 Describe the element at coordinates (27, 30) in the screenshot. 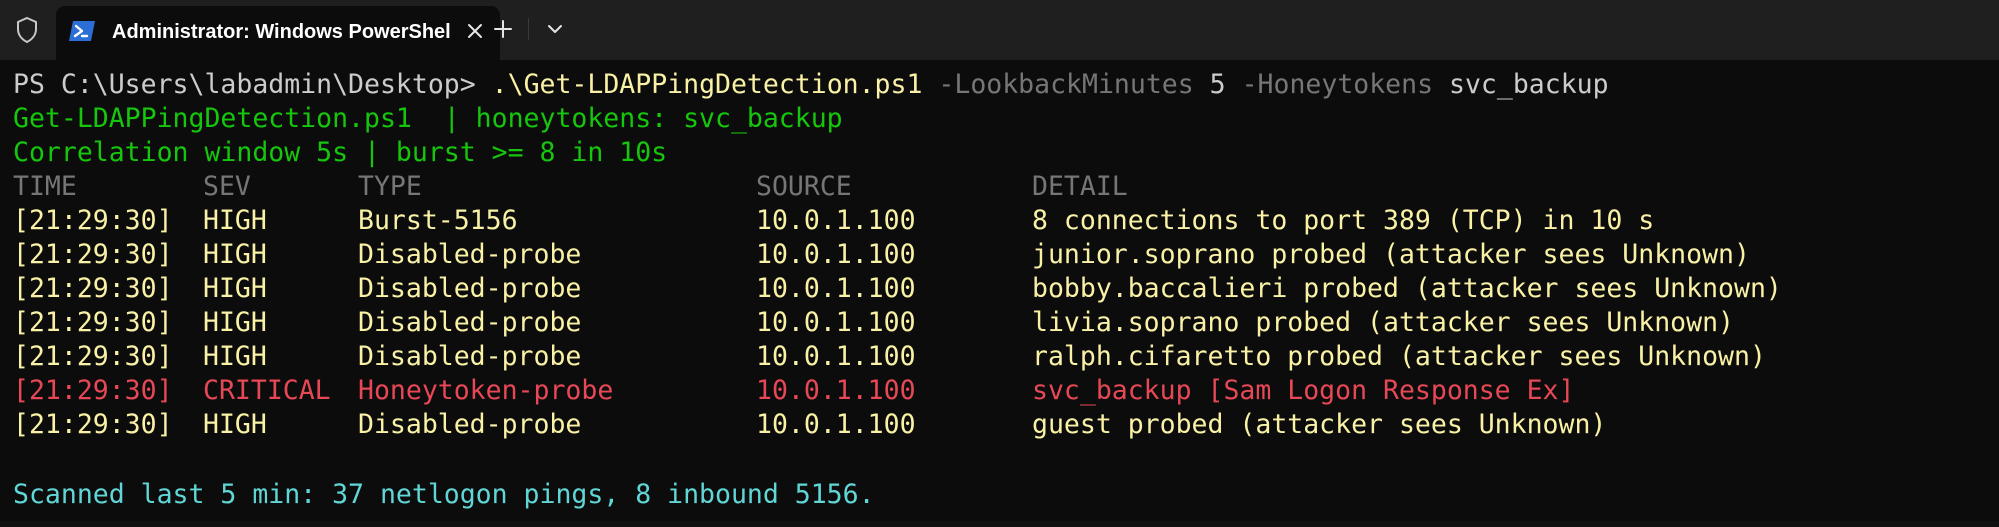

I see `shield-icon` at that location.